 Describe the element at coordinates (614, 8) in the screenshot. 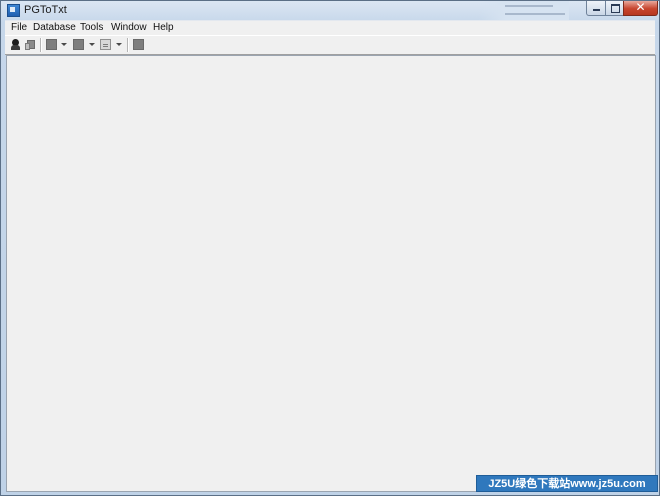

I see `maximize-button` at that location.